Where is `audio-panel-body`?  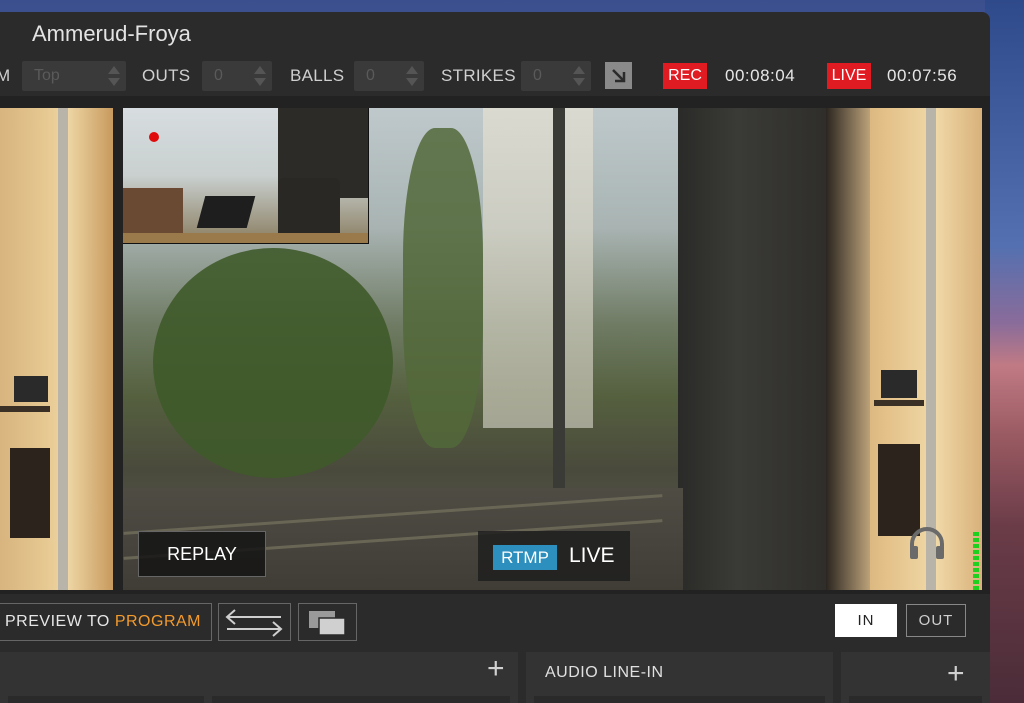 audio-panel-body is located at coordinates (679, 699).